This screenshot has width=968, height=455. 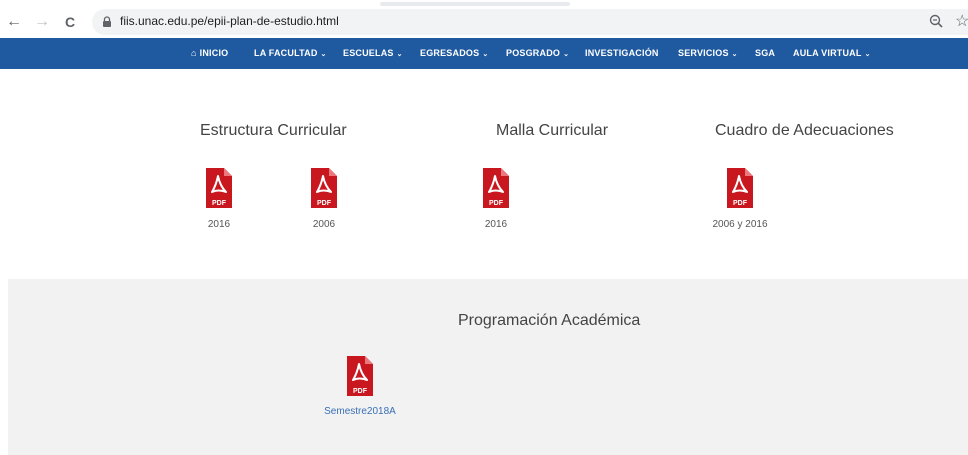 I want to click on nav-servicios: SERVICIOS ⌄, so click(x=708, y=53).